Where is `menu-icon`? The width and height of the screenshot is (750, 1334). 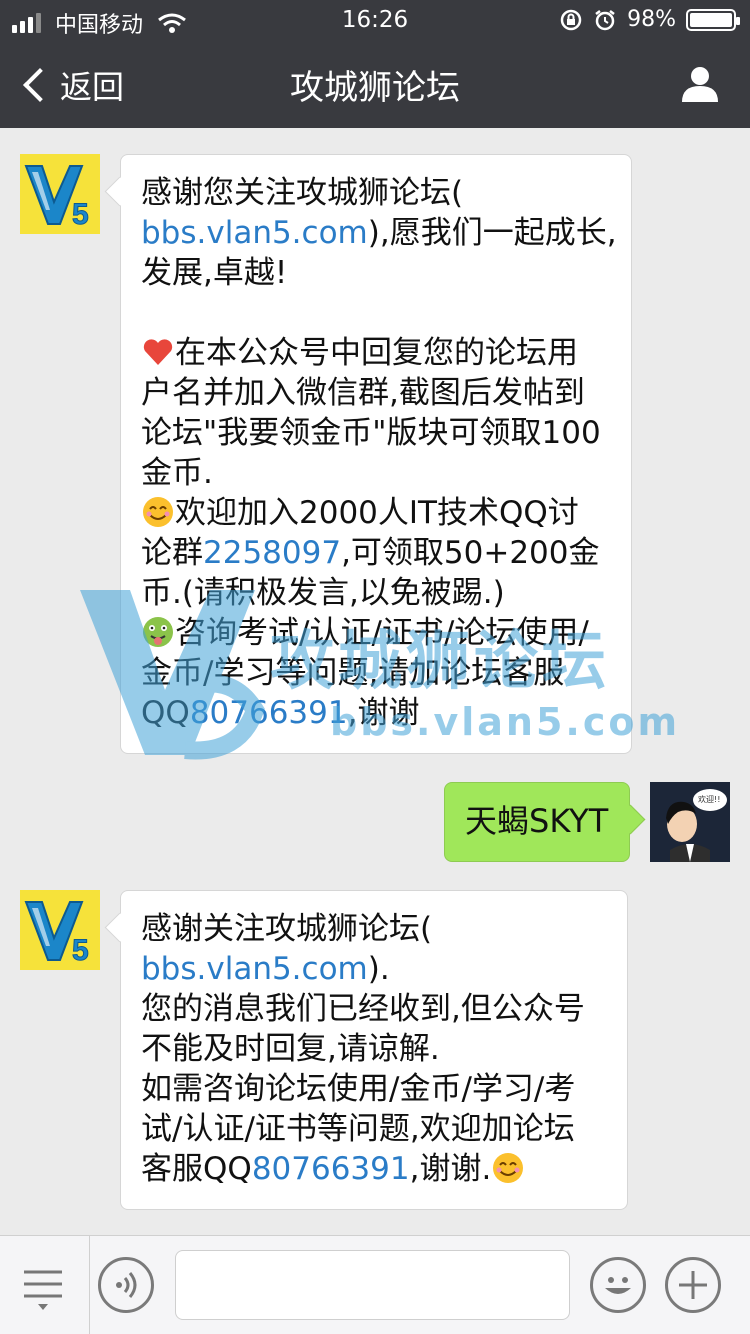
menu-icon is located at coordinates (43, 1290).